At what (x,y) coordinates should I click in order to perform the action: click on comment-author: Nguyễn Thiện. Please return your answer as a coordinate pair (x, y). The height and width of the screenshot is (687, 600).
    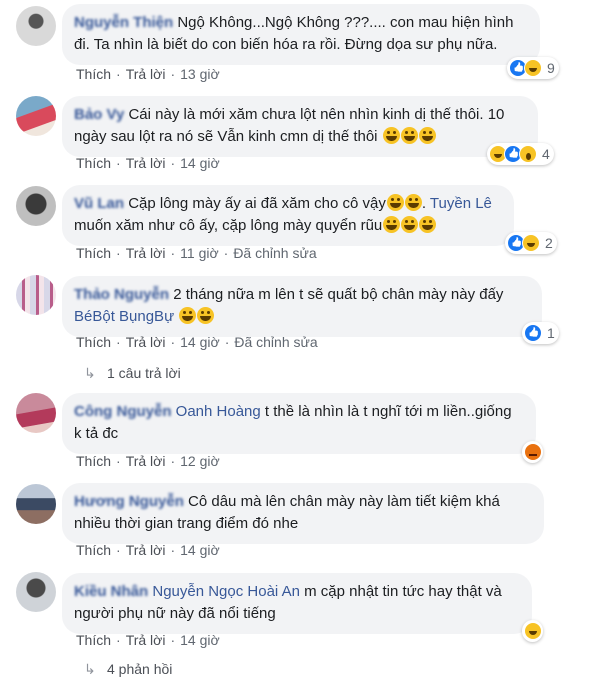
    Looking at the image, I should click on (123, 22).